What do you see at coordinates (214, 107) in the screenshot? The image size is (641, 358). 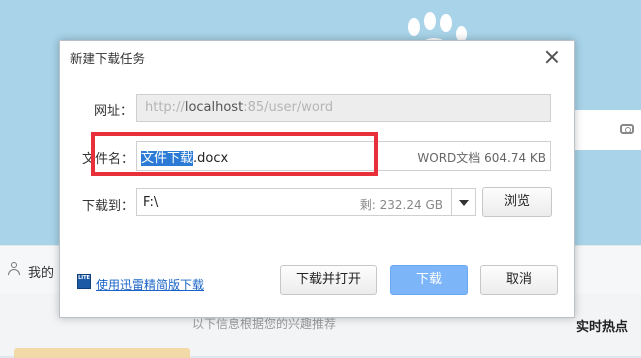 I see `url-host: localhost` at bounding box center [214, 107].